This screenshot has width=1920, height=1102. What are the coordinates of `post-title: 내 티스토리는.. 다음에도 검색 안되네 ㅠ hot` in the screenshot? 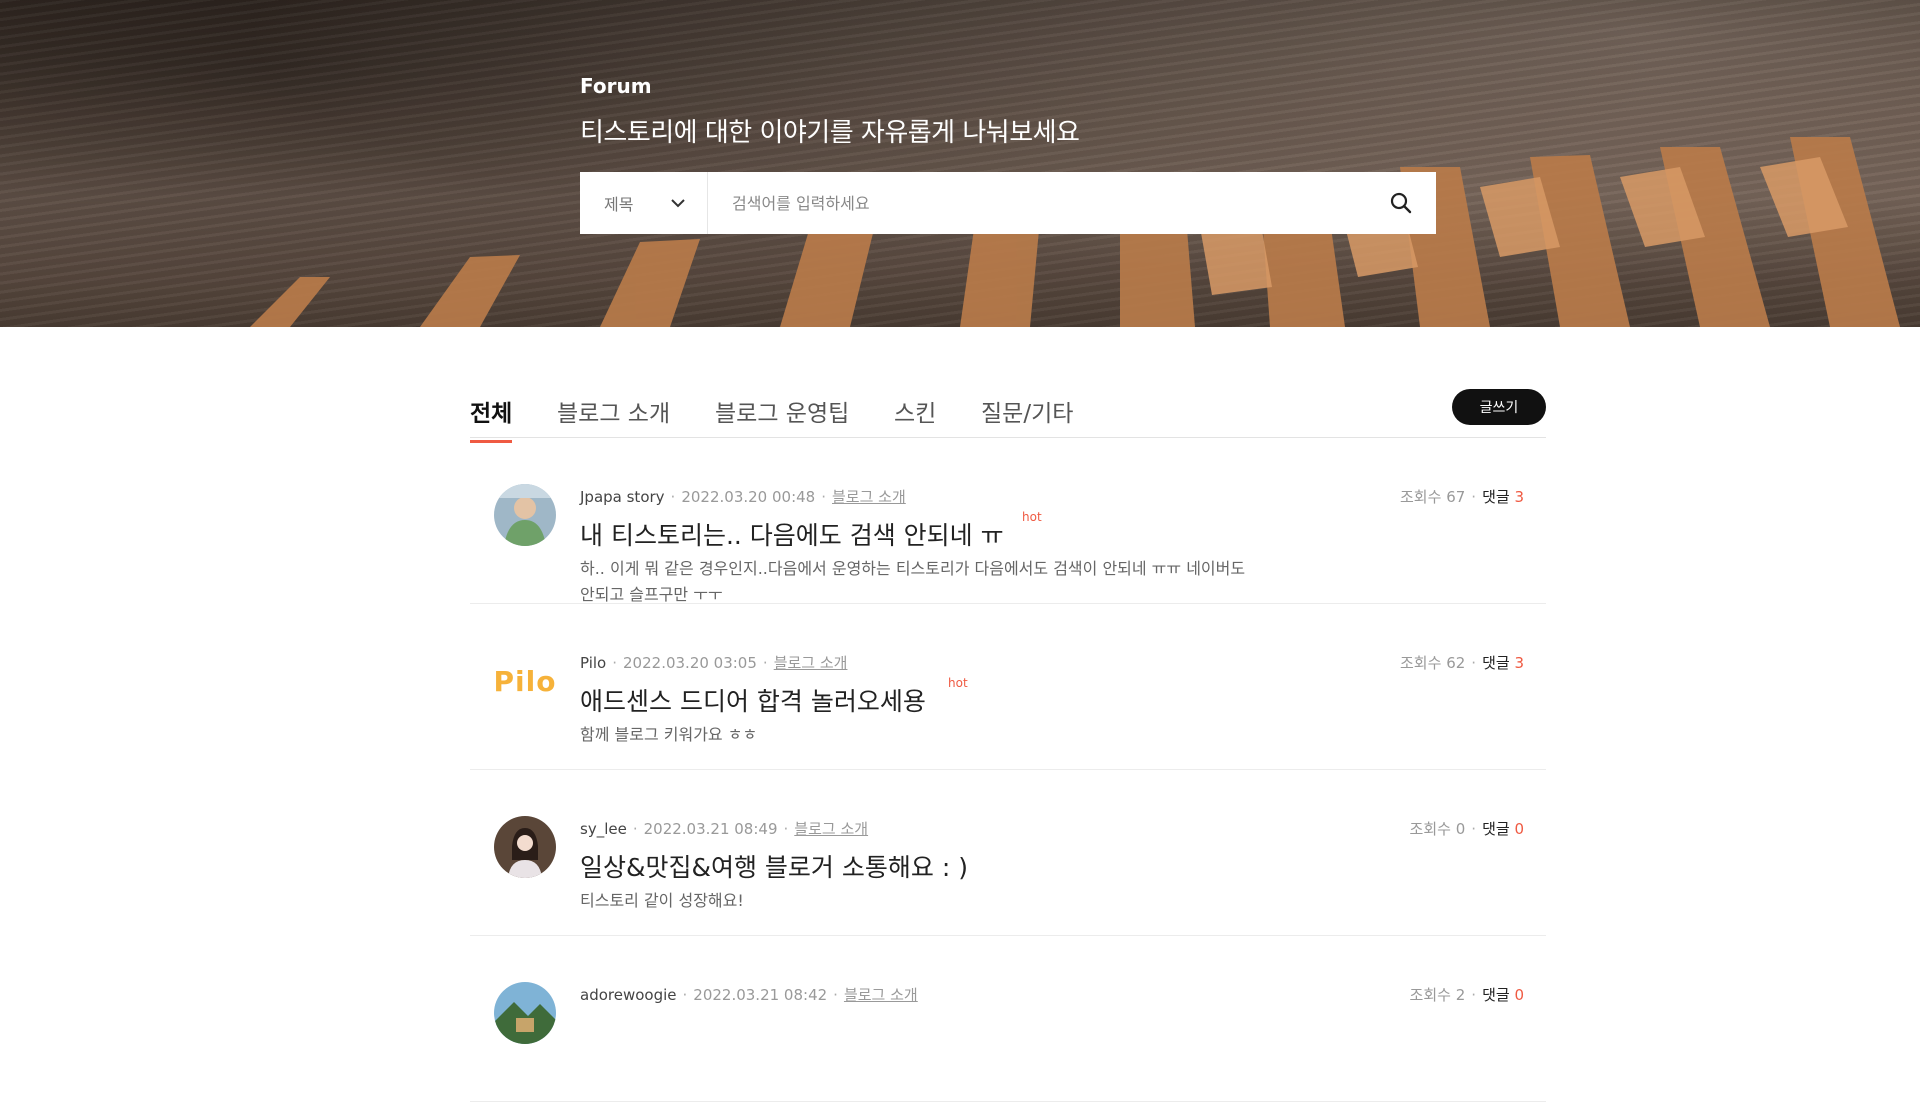 It's located at (811, 531).